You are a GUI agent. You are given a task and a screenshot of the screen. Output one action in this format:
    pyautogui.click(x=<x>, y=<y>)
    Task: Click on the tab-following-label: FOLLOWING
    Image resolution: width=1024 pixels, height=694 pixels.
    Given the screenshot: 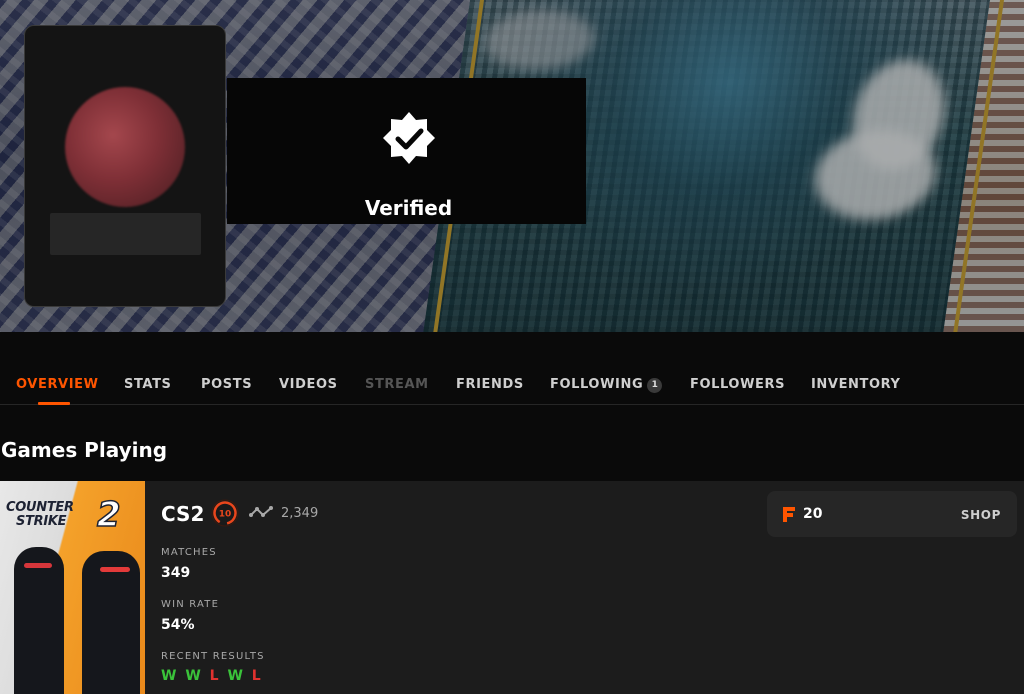 What is the action you would take?
    pyautogui.click(x=597, y=384)
    